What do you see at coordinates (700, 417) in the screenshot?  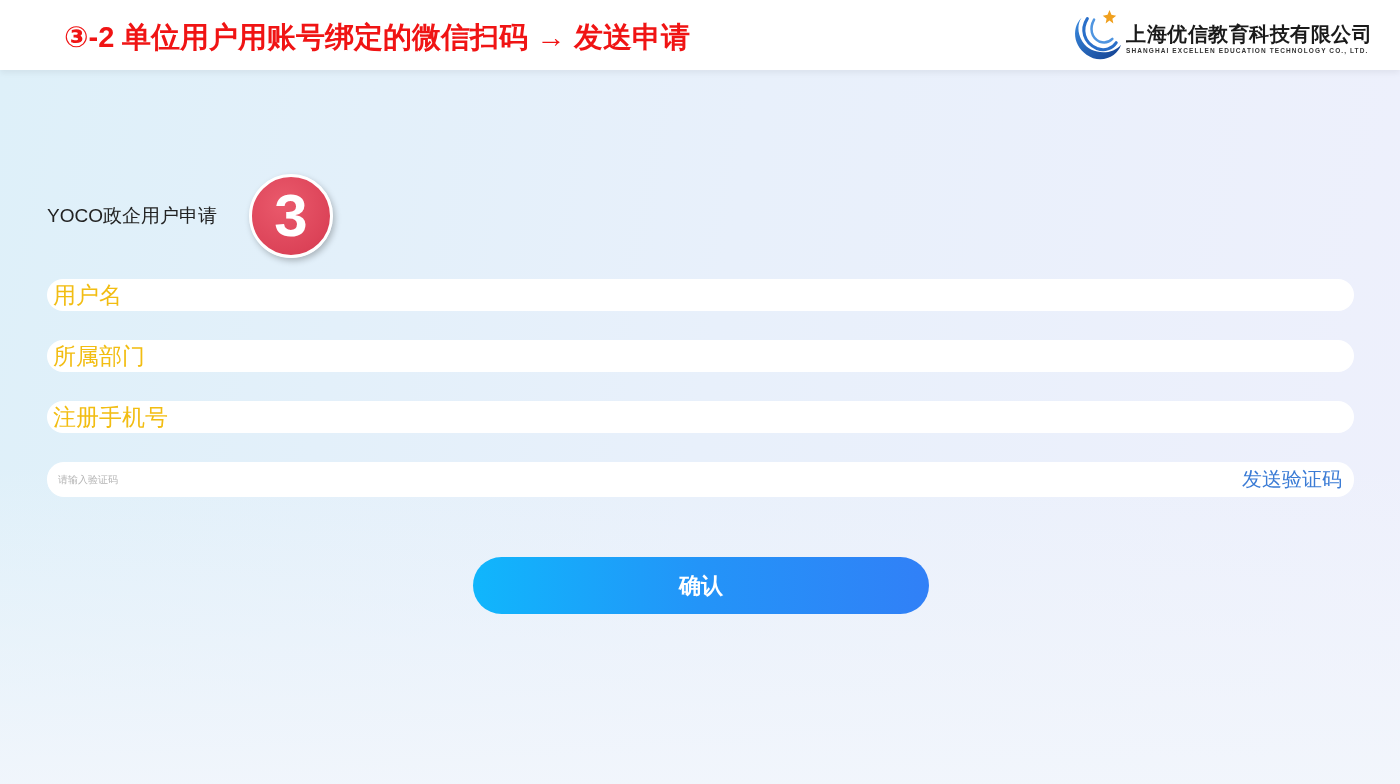 I see `input-field: 注册手机号` at bounding box center [700, 417].